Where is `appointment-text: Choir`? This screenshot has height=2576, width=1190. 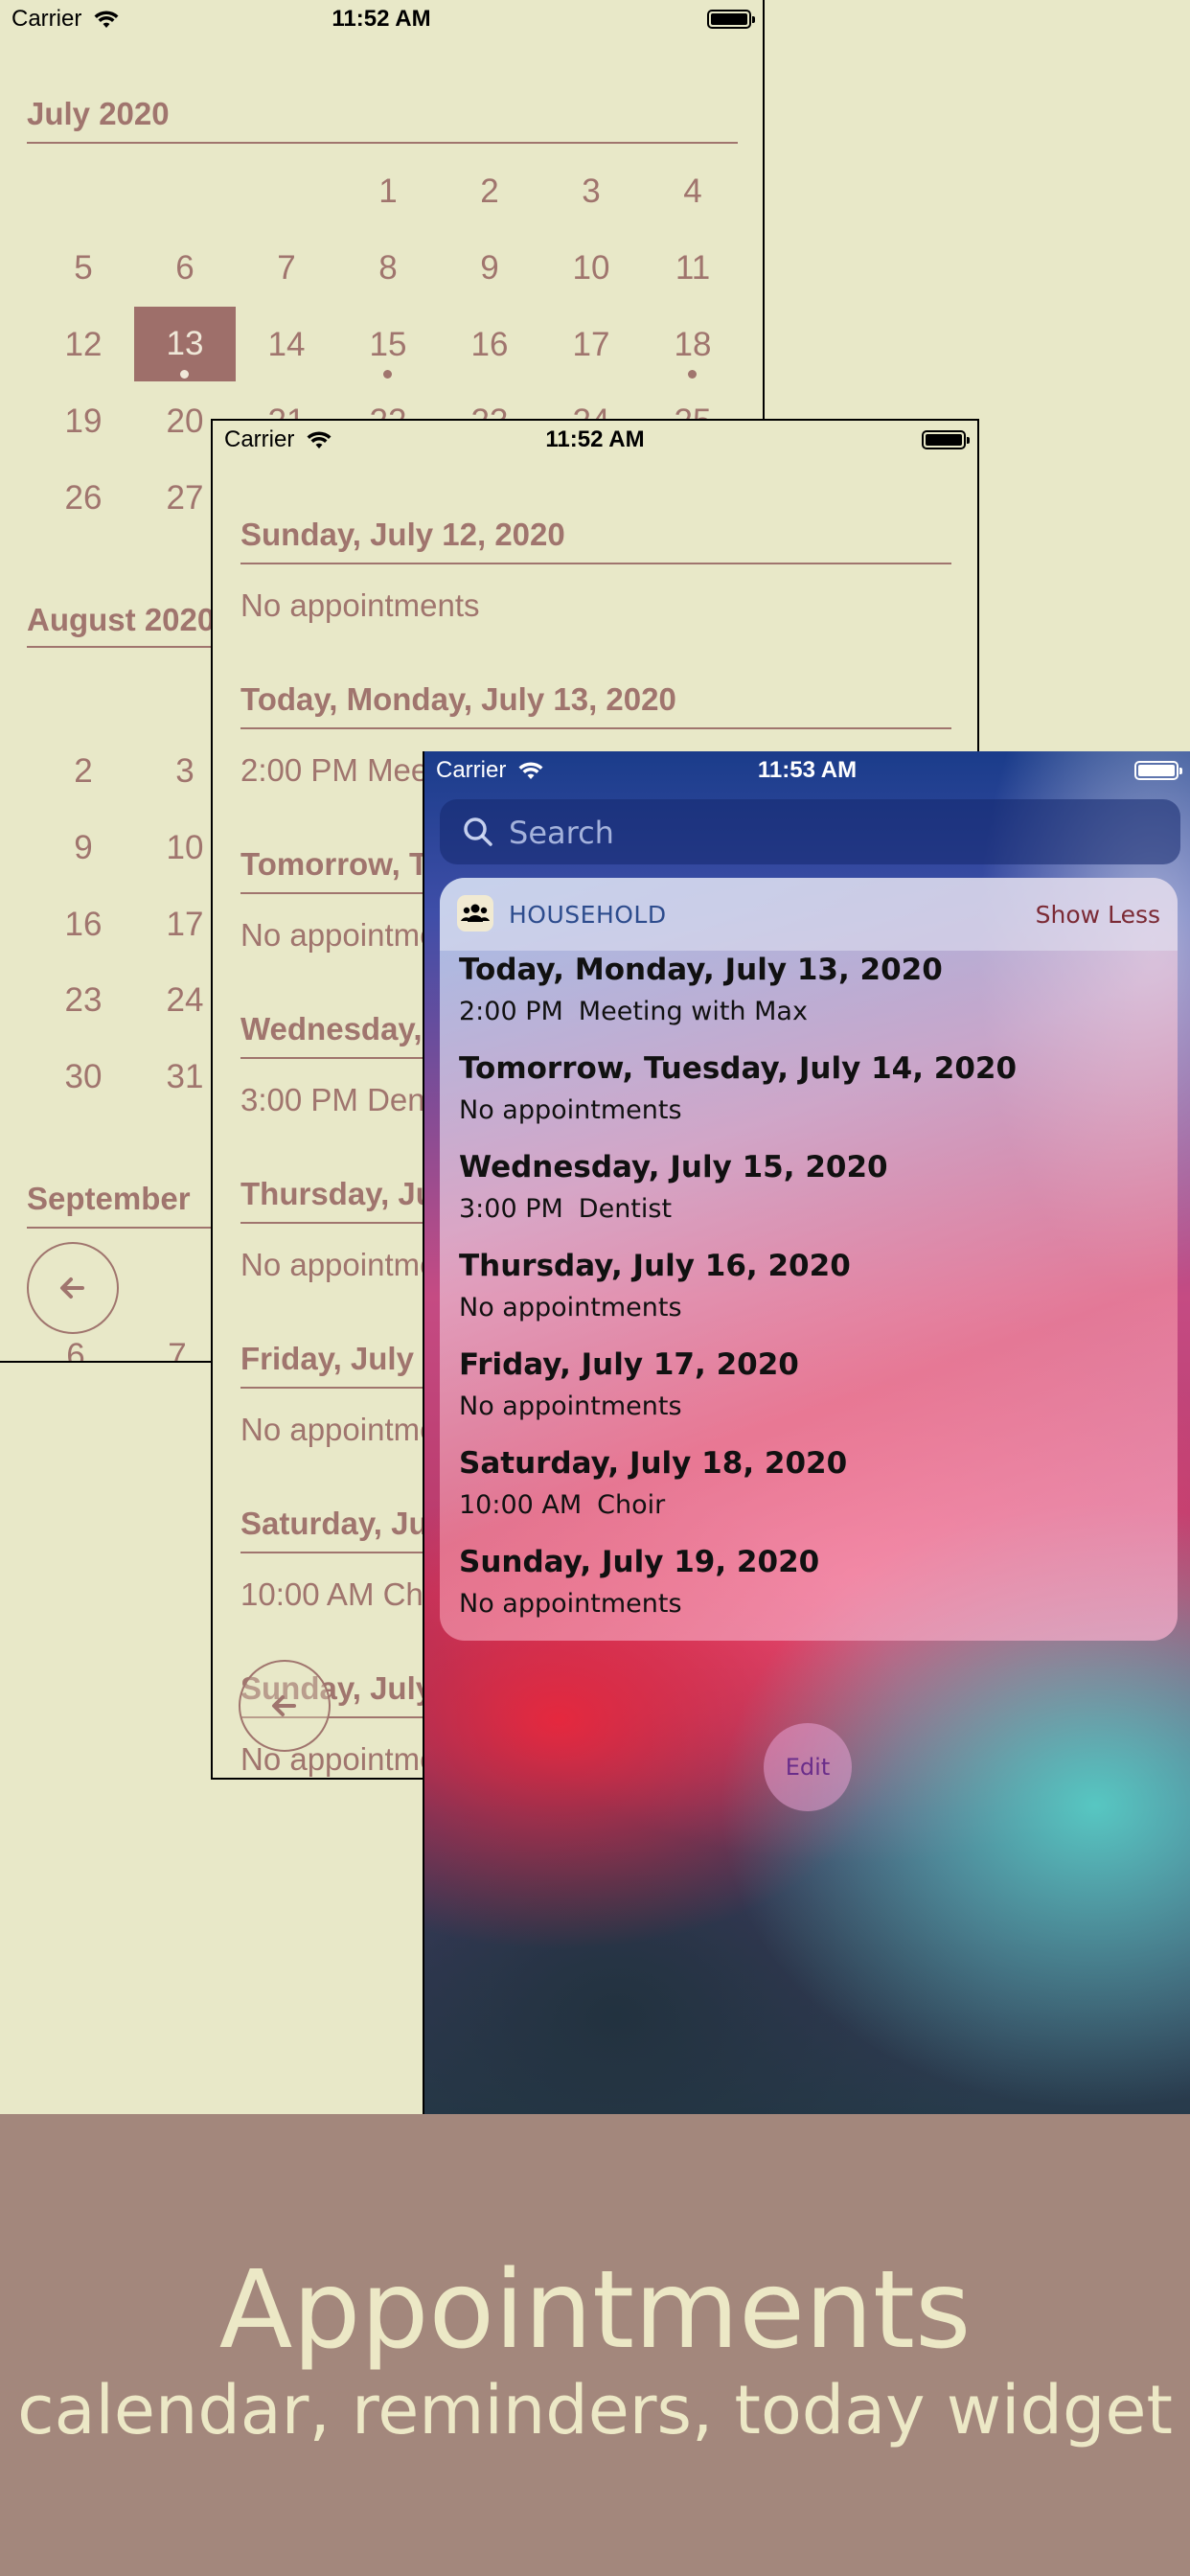 appointment-text: Choir is located at coordinates (632, 1505).